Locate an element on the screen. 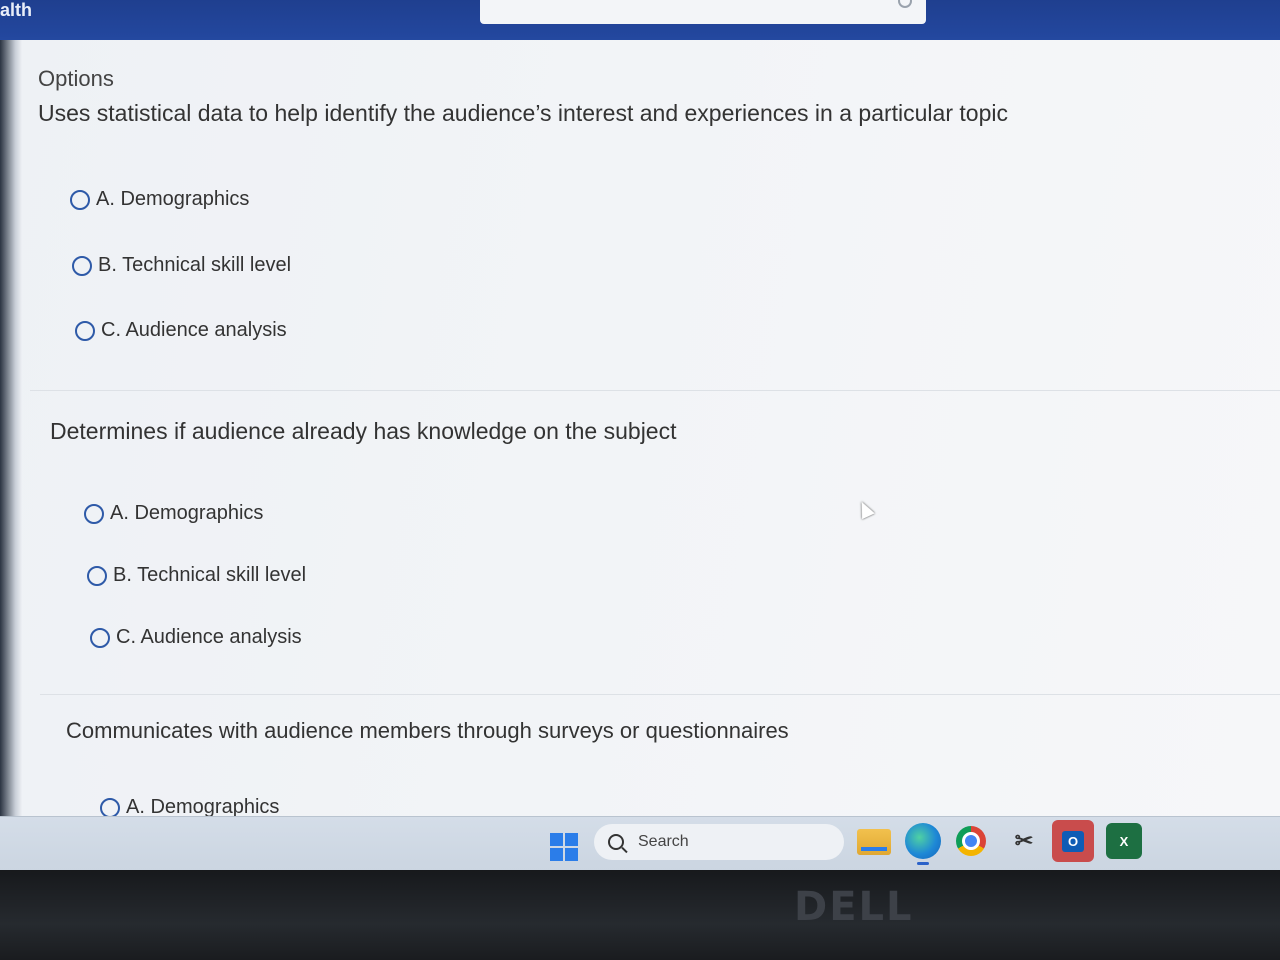  taskbar-search-input: Search is located at coordinates (719, 842).